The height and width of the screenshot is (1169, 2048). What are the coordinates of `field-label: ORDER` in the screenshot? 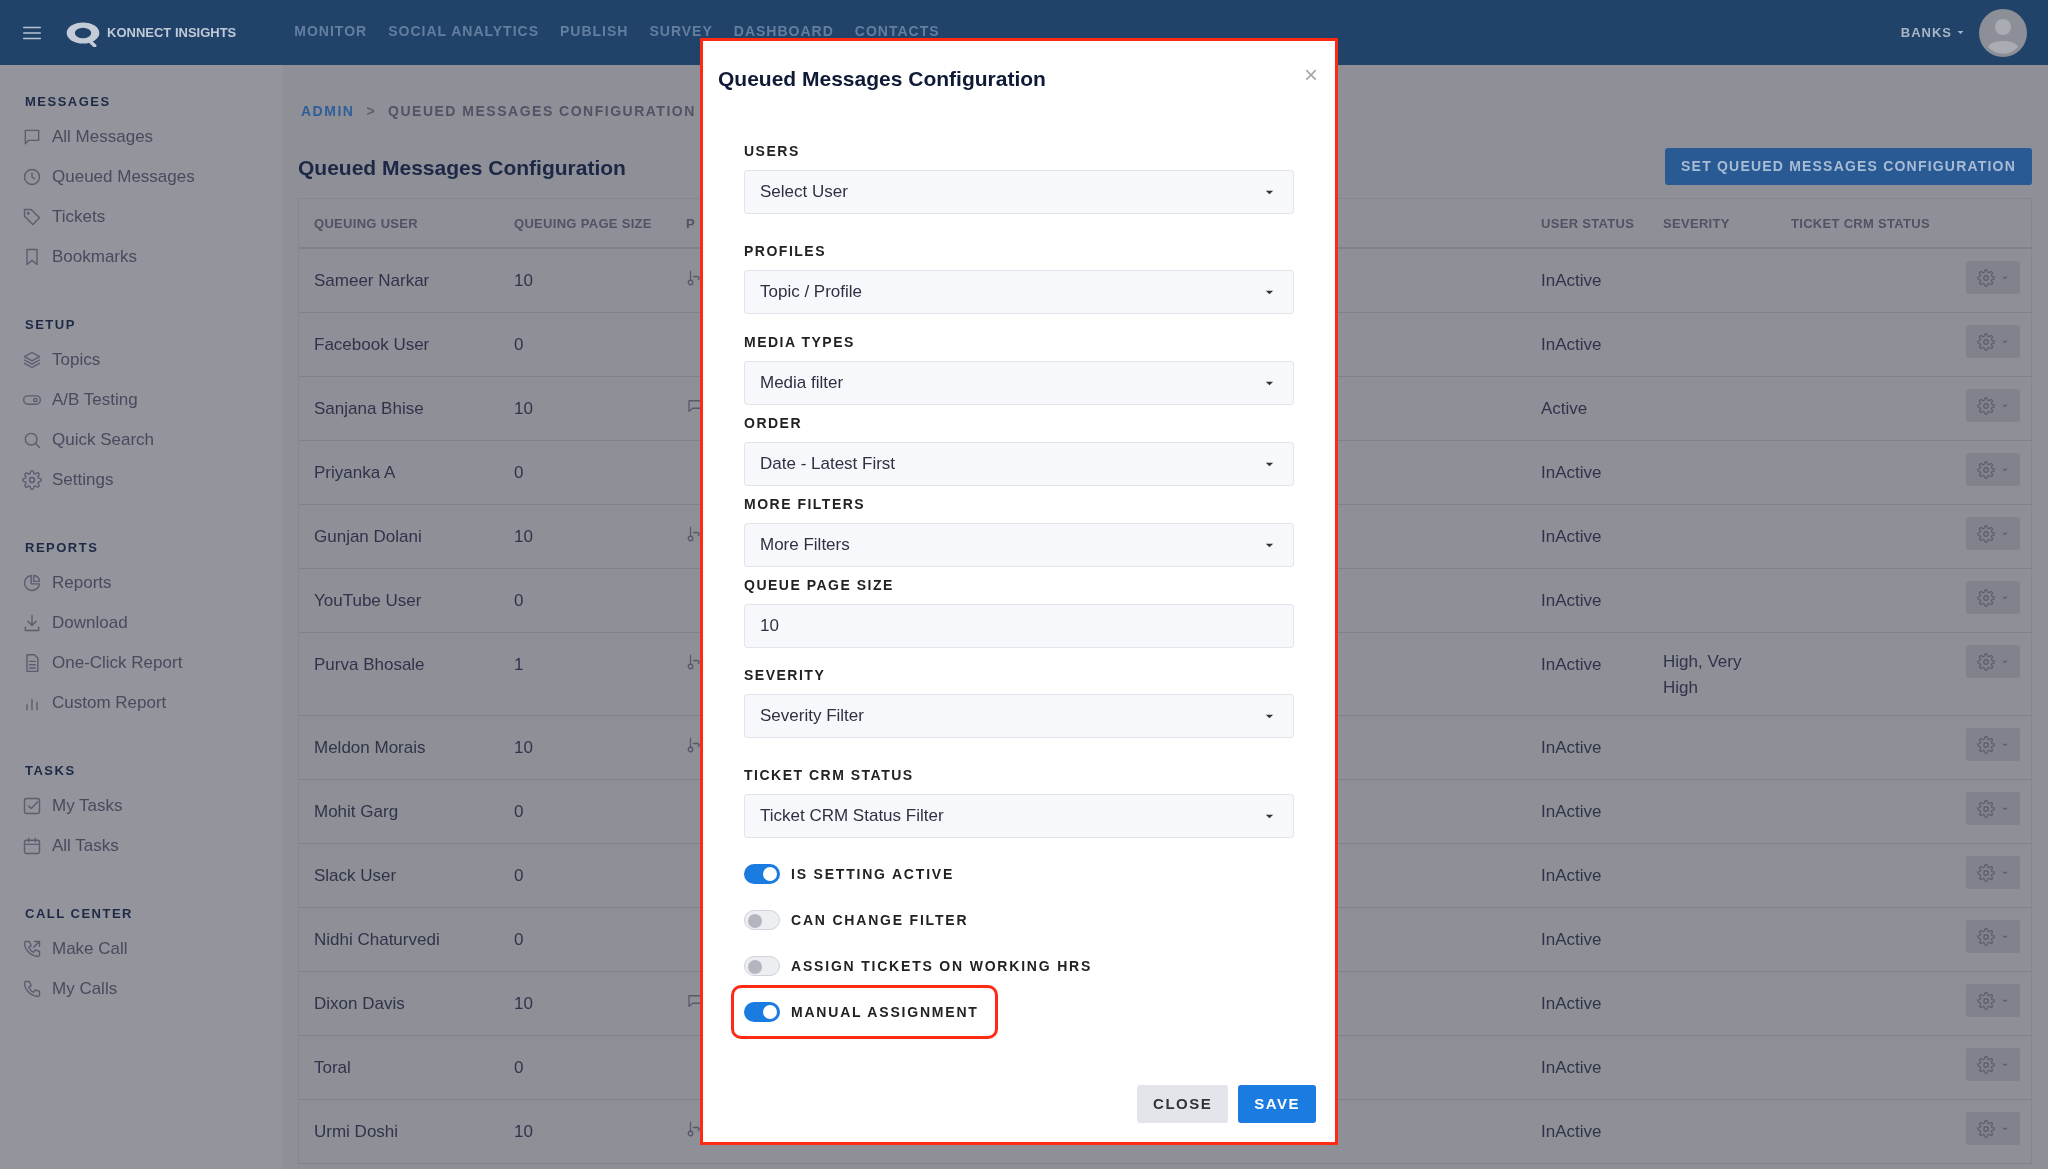 It's located at (774, 423).